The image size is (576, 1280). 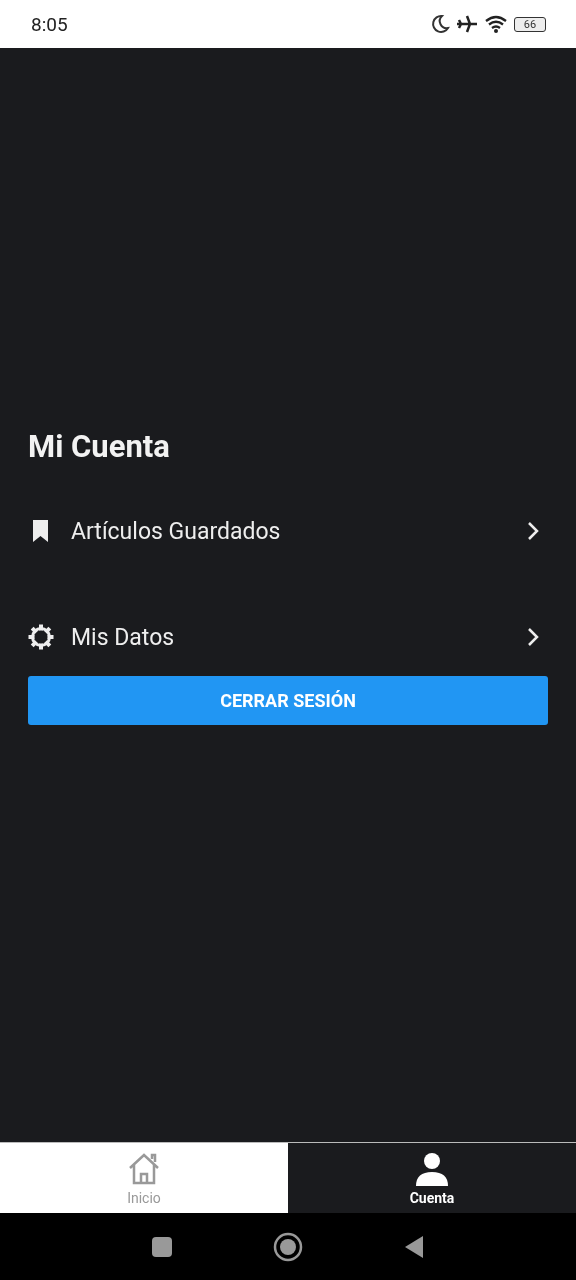 What do you see at coordinates (297, 637) in the screenshot?
I see `menu-item: Mis Datos` at bounding box center [297, 637].